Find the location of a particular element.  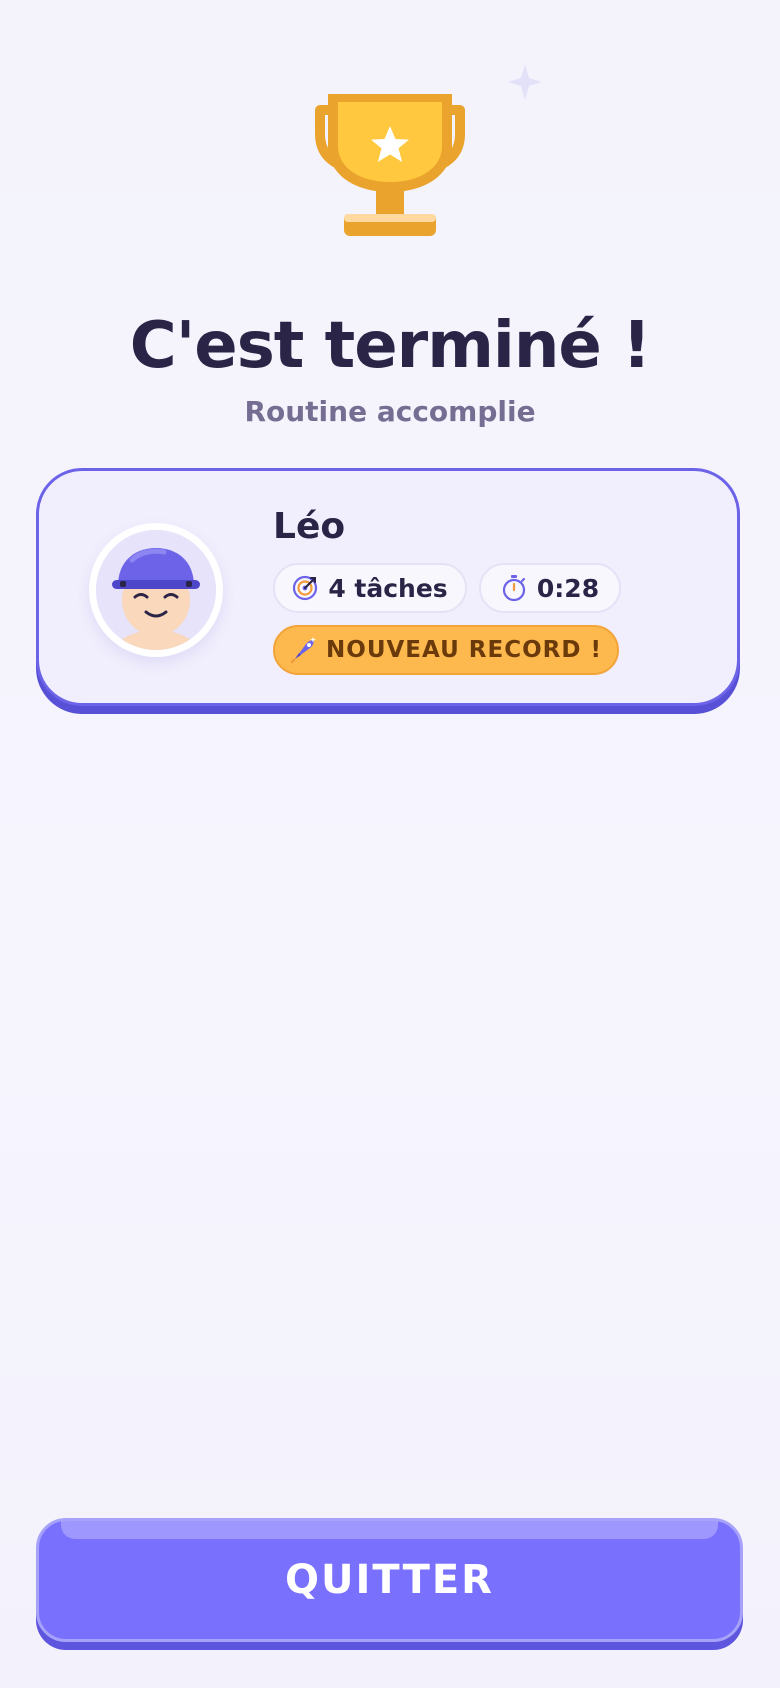

time-badge: 0:28 is located at coordinates (550, 588).